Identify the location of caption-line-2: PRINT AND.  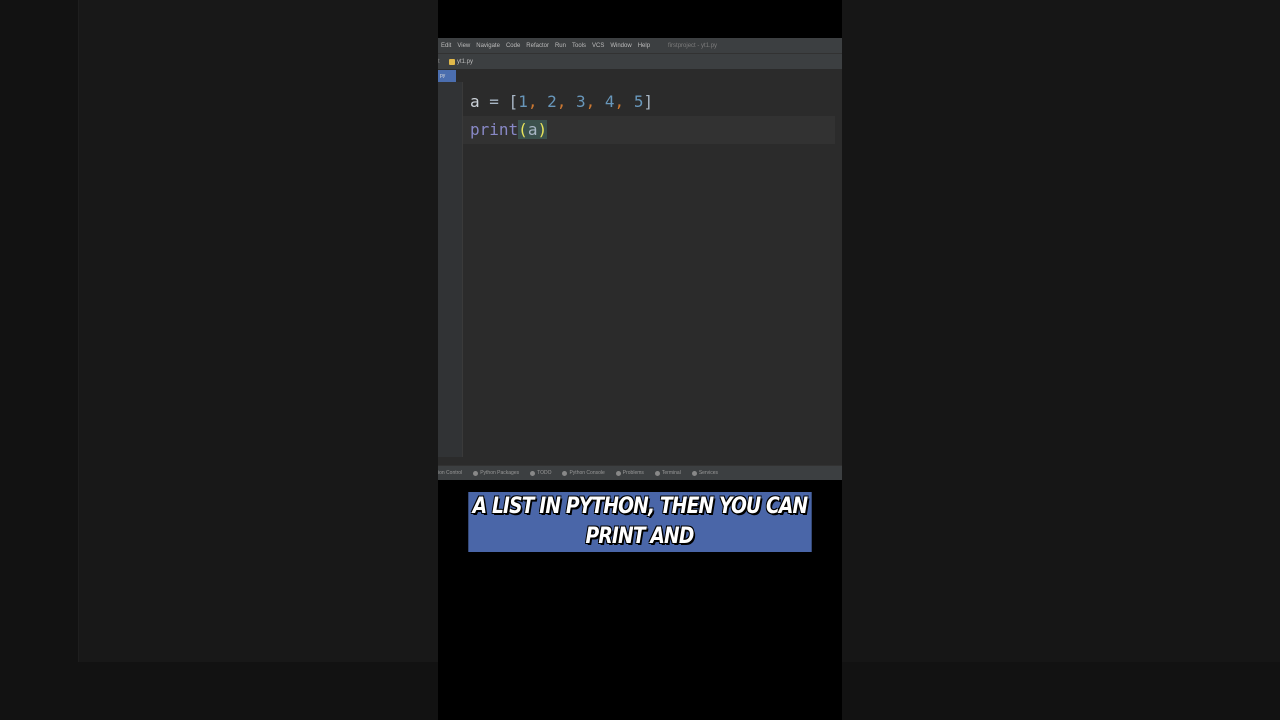
(640, 537).